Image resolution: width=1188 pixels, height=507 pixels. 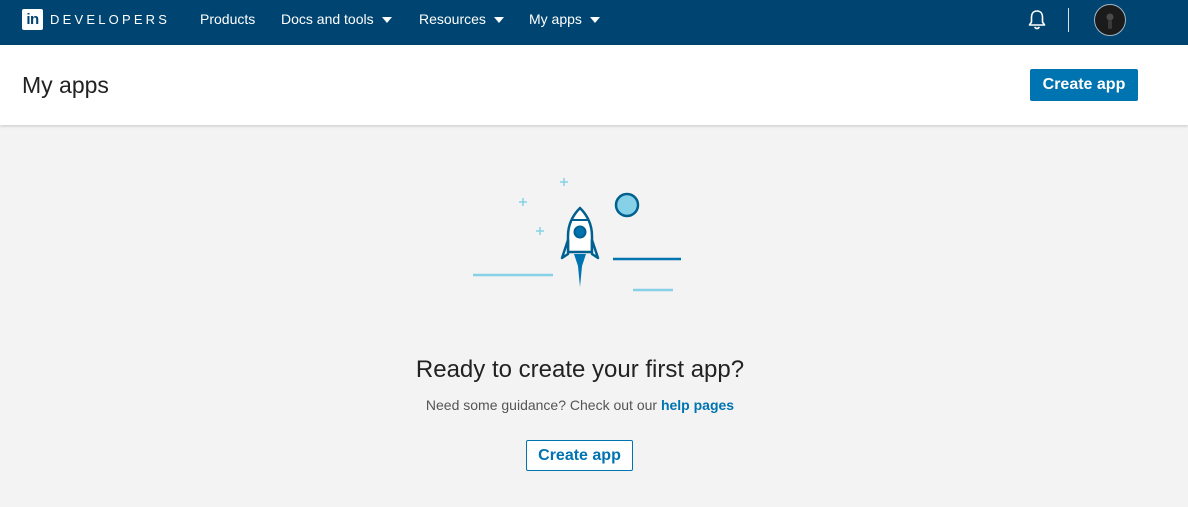 What do you see at coordinates (110, 19) in the screenshot?
I see `brand-name: DEVELOPERS` at bounding box center [110, 19].